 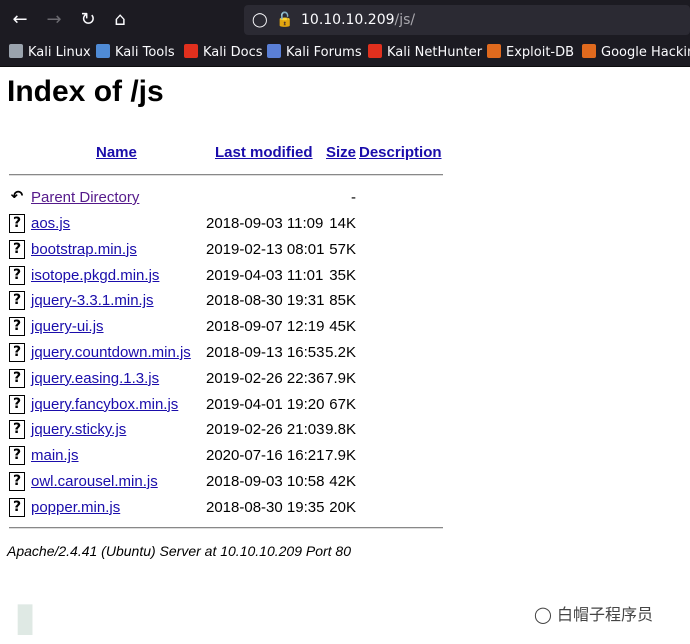 I want to click on shield-icon: ◯, so click(x=260, y=20).